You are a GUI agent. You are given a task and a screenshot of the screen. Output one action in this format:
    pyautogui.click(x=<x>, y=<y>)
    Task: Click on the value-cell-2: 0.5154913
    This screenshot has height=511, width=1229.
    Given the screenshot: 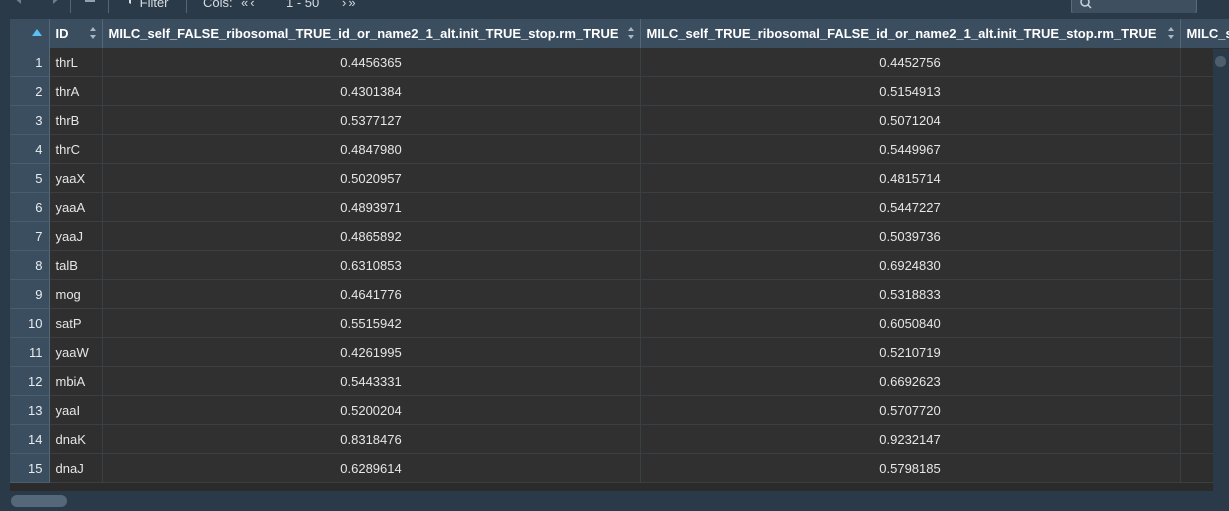 What is the action you would take?
    pyautogui.click(x=910, y=91)
    